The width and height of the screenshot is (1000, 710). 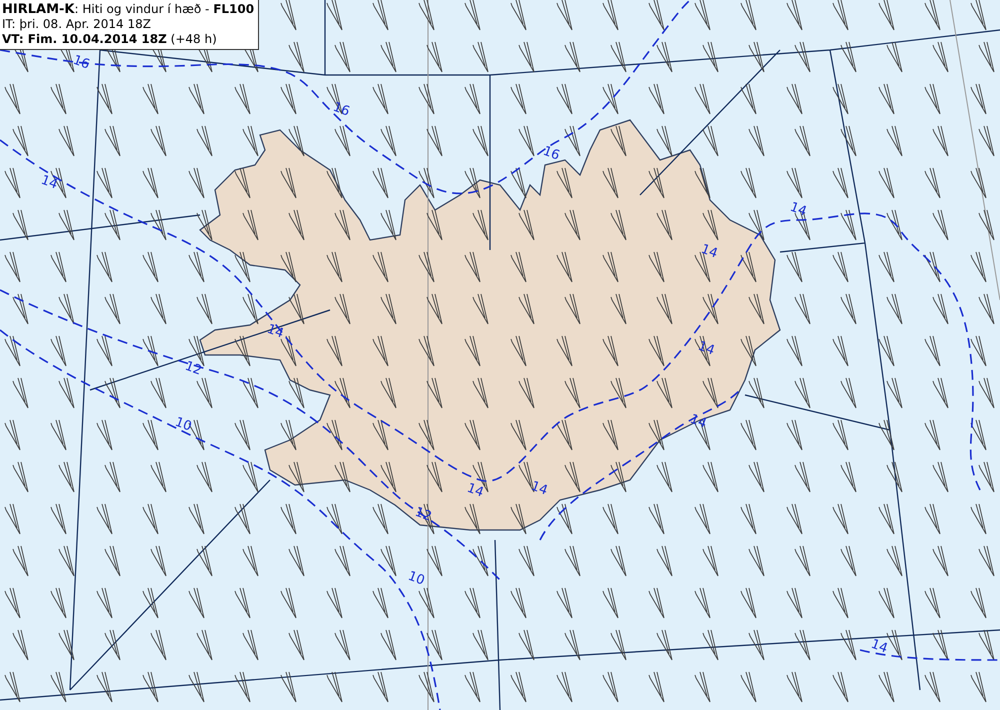 I want to click on map-title: HIRLAM-K: Hiti og vindur í hæð - FL100, so click(x=128, y=9).